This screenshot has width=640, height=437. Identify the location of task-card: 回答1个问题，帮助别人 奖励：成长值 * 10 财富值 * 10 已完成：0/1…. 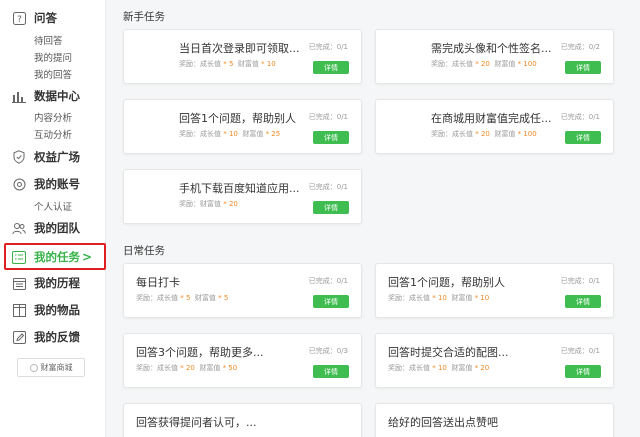
(494, 290).